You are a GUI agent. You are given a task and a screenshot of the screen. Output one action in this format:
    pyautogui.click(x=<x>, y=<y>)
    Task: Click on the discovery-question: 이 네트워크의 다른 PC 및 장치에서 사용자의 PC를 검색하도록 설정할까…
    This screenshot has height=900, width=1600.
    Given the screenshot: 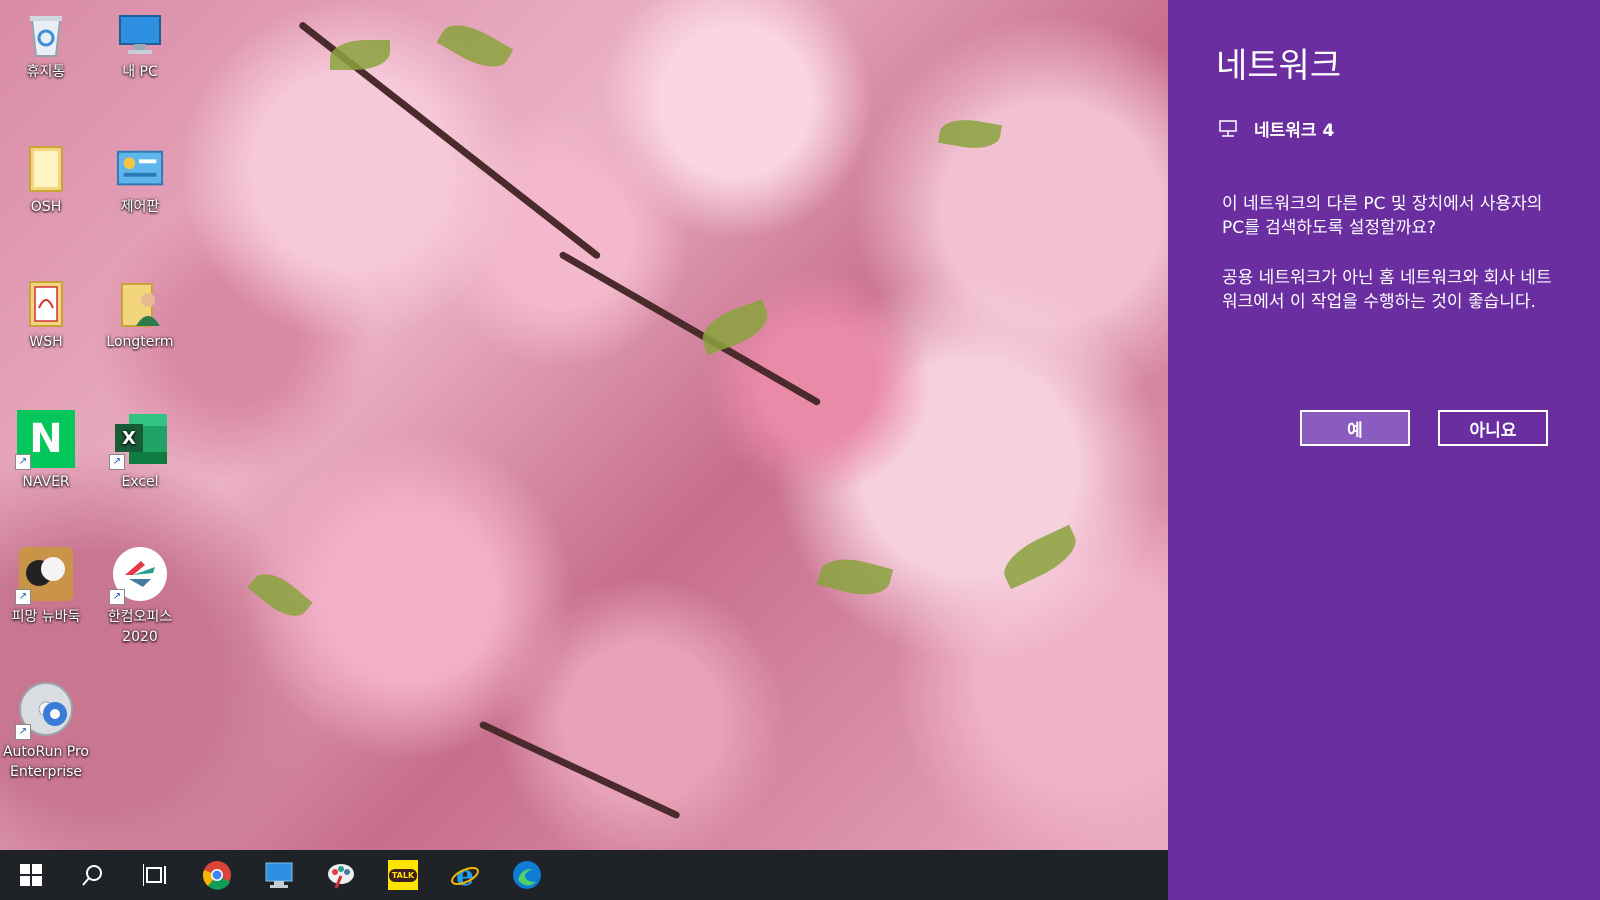 What is the action you would take?
    pyautogui.click(x=1382, y=216)
    